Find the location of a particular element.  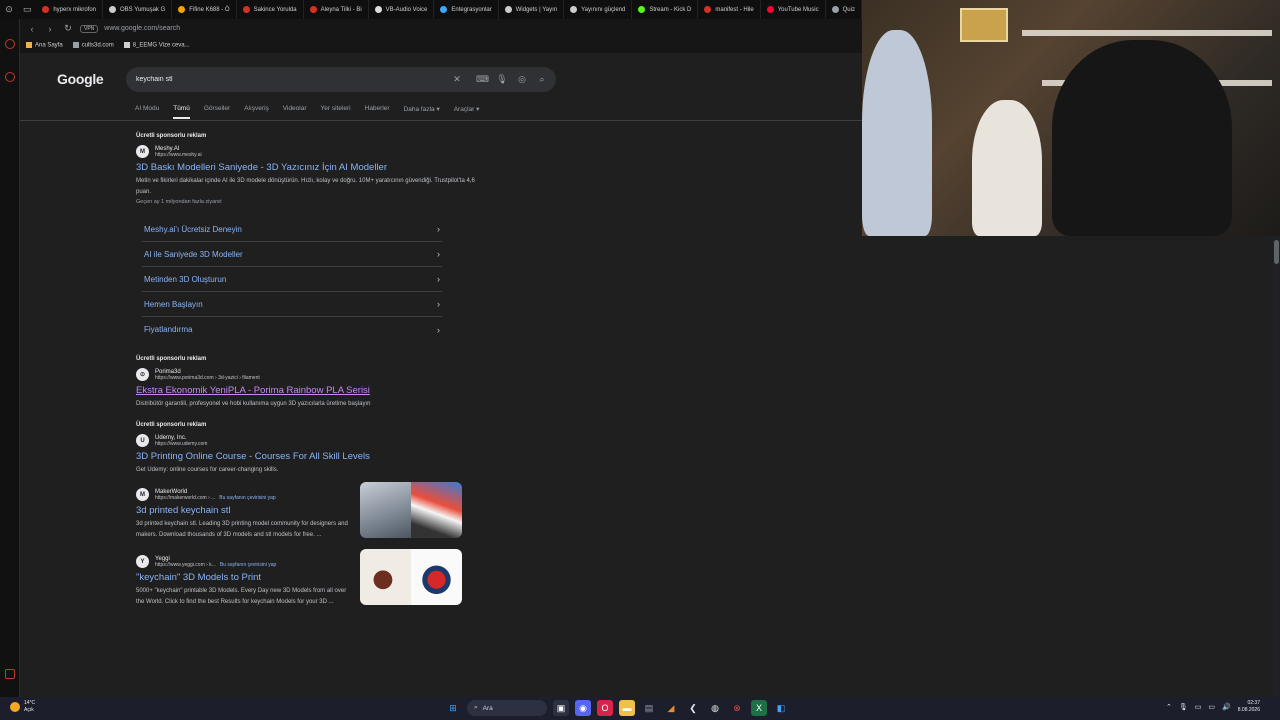

browser-tab: Widgets | Yayın is located at coordinates (532, 9).